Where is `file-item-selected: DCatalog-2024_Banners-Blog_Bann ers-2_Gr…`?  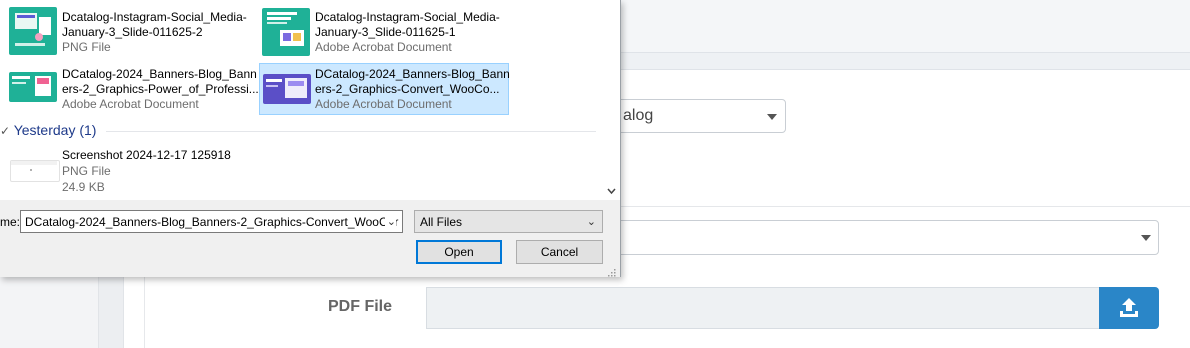 file-item-selected: DCatalog-2024_Banners-Blog_Bann ers-2_Gr… is located at coordinates (384, 89).